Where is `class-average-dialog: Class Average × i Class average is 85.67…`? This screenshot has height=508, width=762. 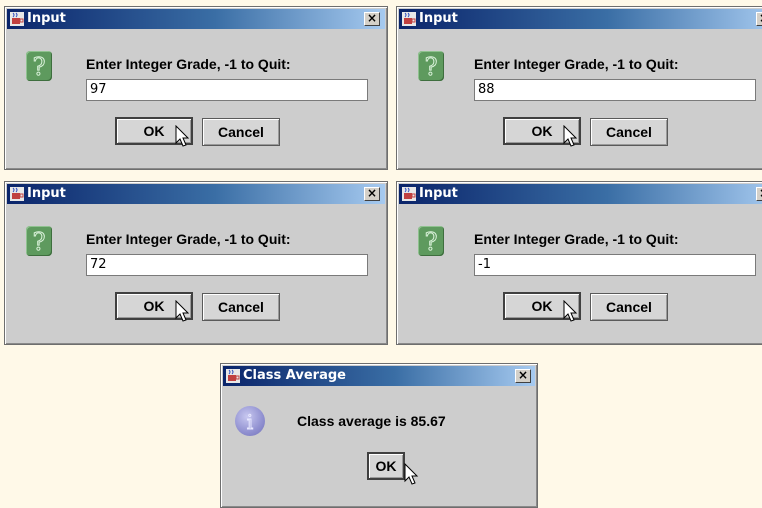 class-average-dialog: Class Average × i Class average is 85.67… is located at coordinates (379, 435).